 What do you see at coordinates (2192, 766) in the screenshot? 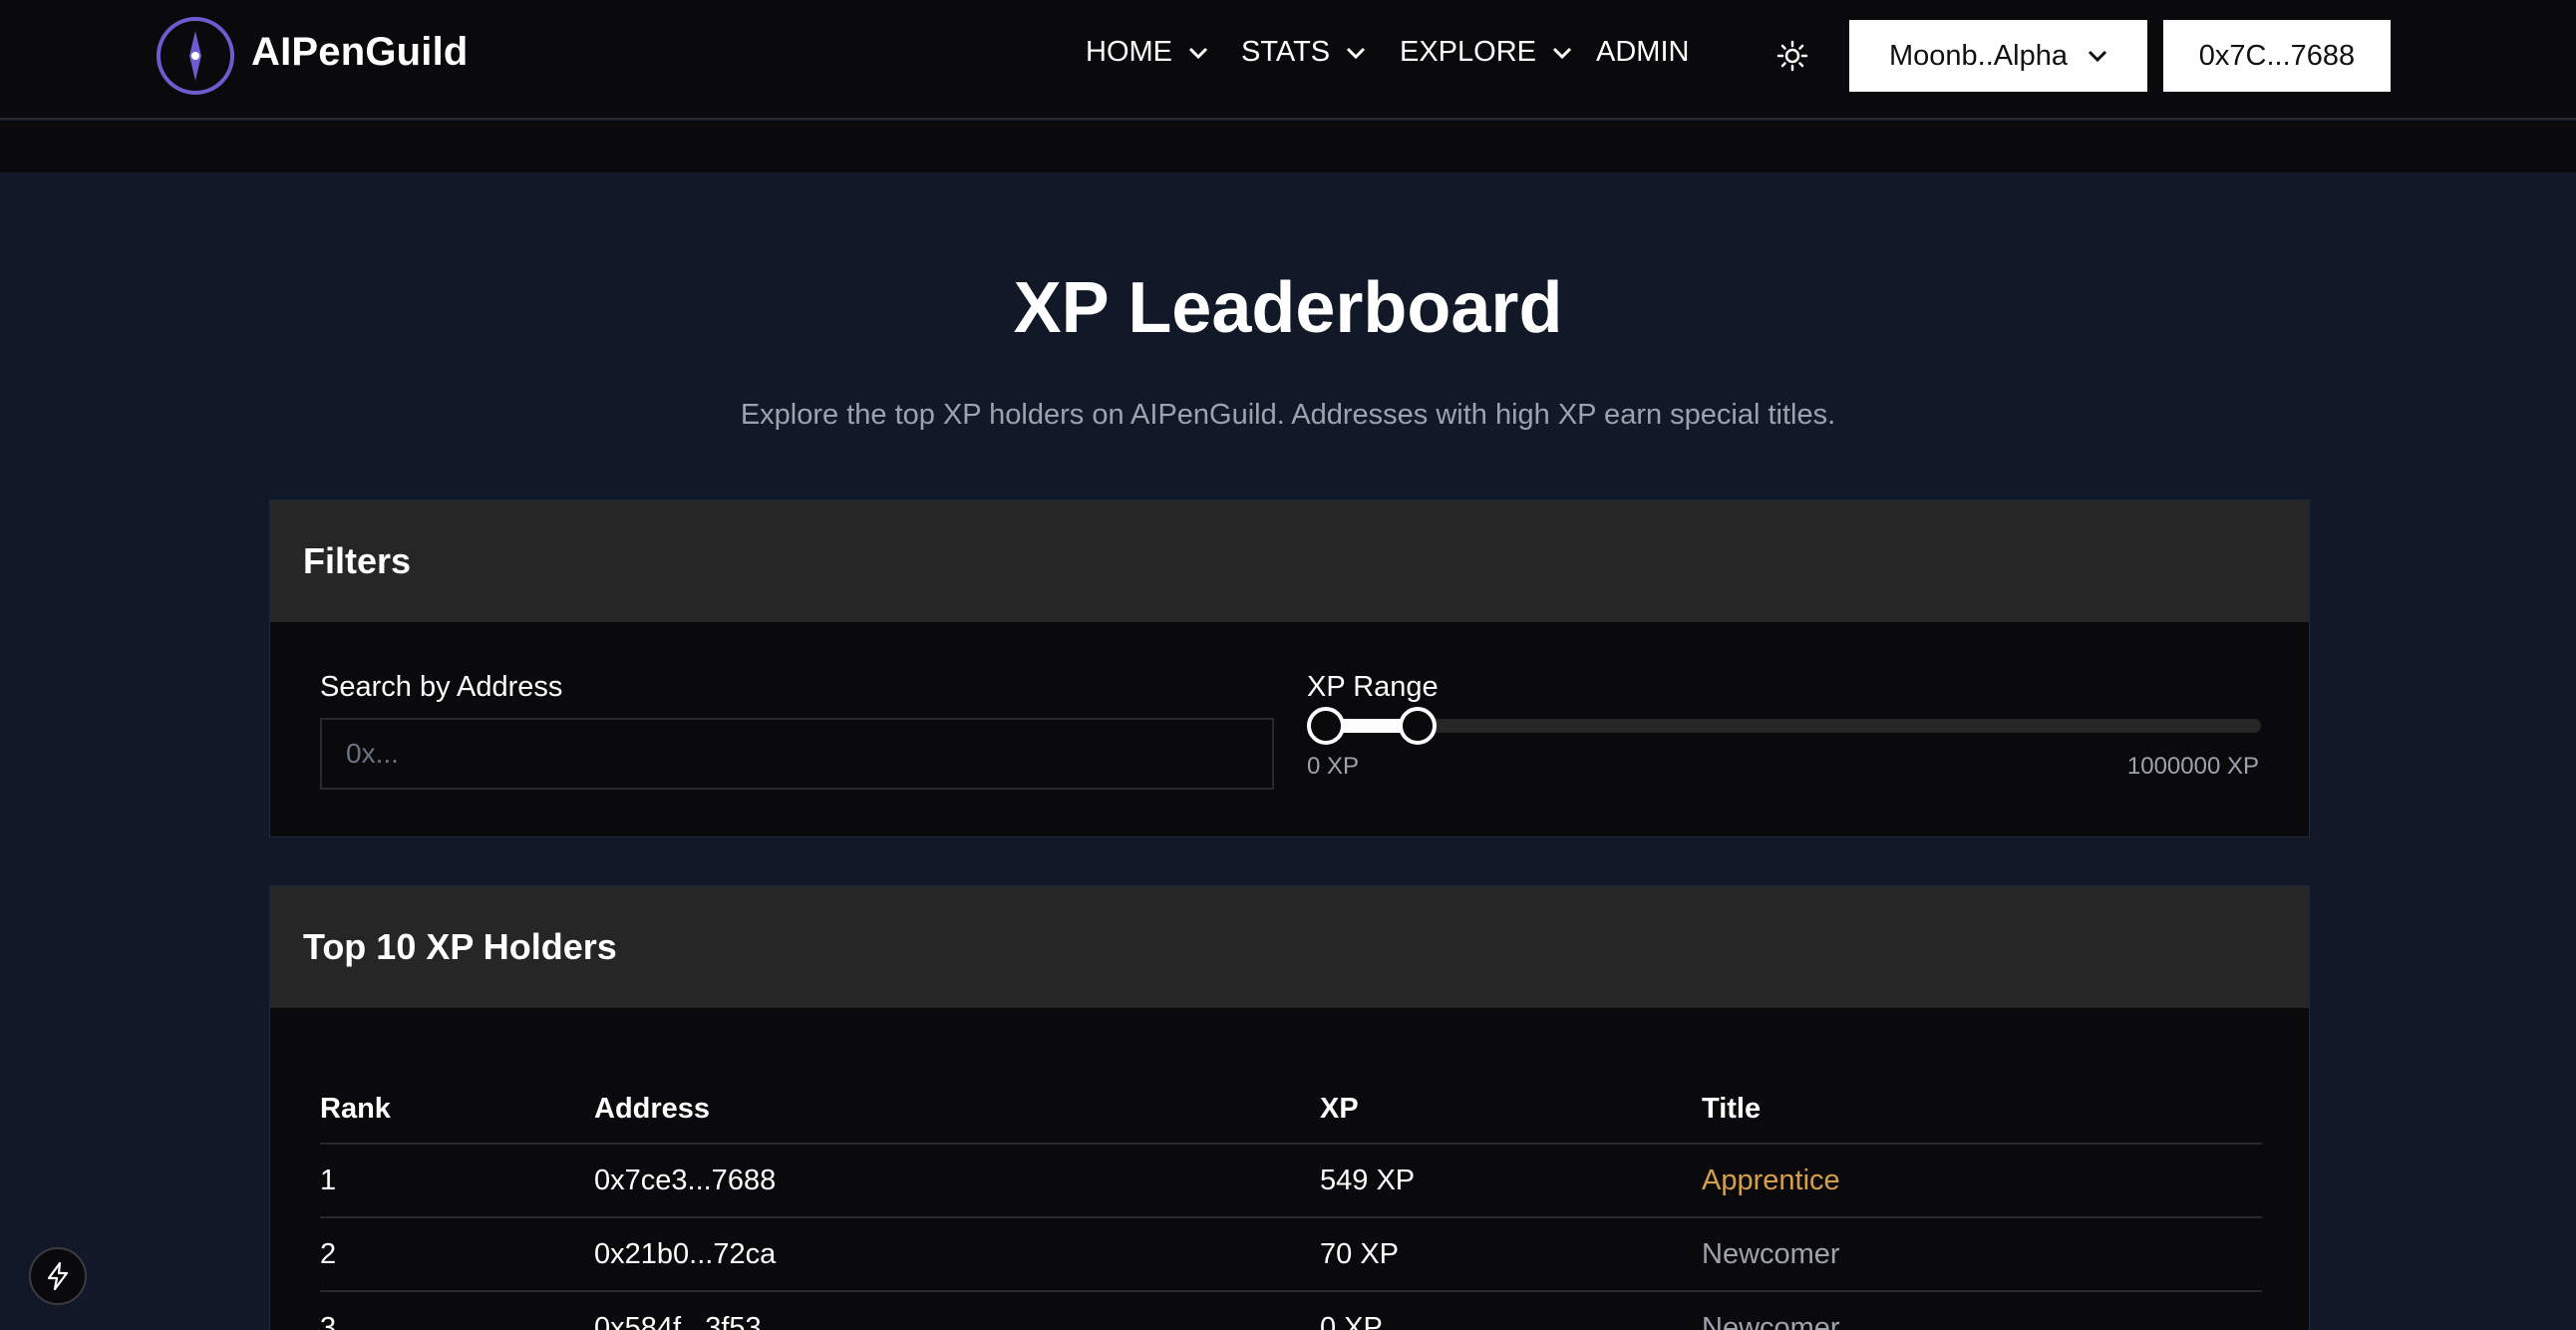
I see `xp-range-max-label: 1000000 XP` at bounding box center [2192, 766].